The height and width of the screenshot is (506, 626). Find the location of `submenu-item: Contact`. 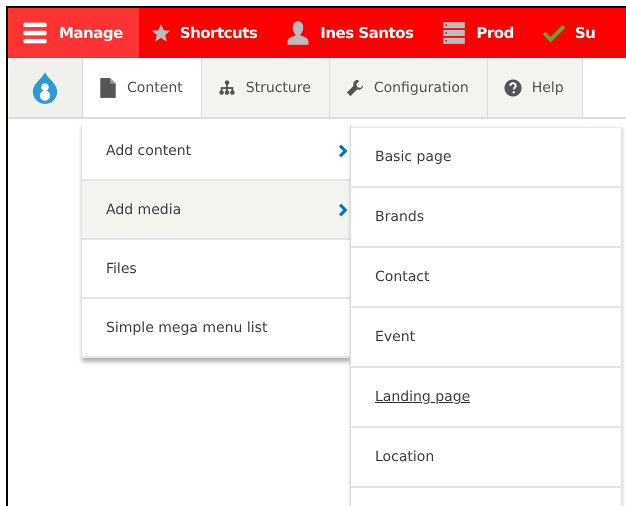

submenu-item: Contact is located at coordinates (486, 278).